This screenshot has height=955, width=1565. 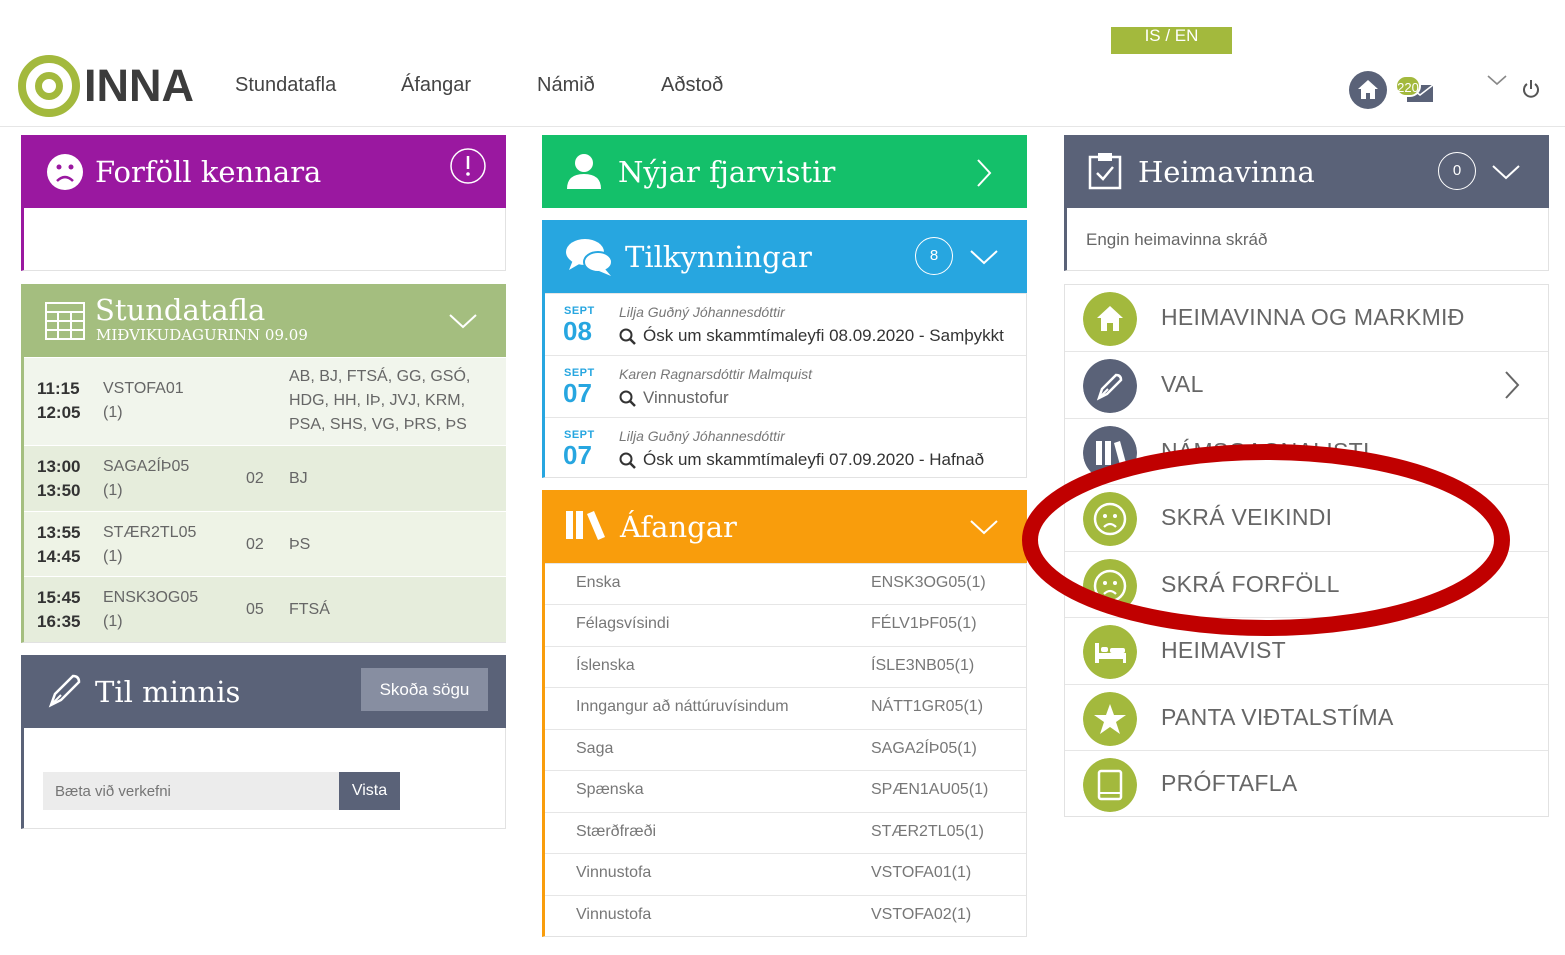 What do you see at coordinates (202, 335) in the screenshot?
I see `timetable-date: MIÐVIKUDAGURINN 09.09` at bounding box center [202, 335].